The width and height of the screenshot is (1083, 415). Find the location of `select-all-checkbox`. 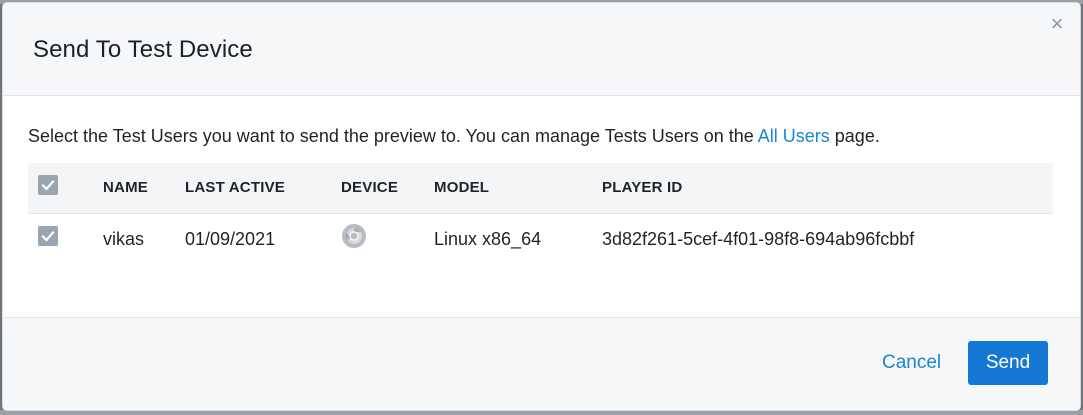

select-all-checkbox is located at coordinates (48, 184).